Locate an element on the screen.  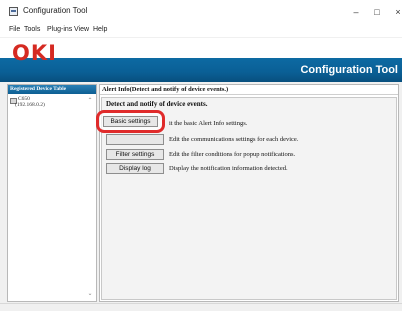
brand-title: Configuration Tool is located at coordinates (349, 70).